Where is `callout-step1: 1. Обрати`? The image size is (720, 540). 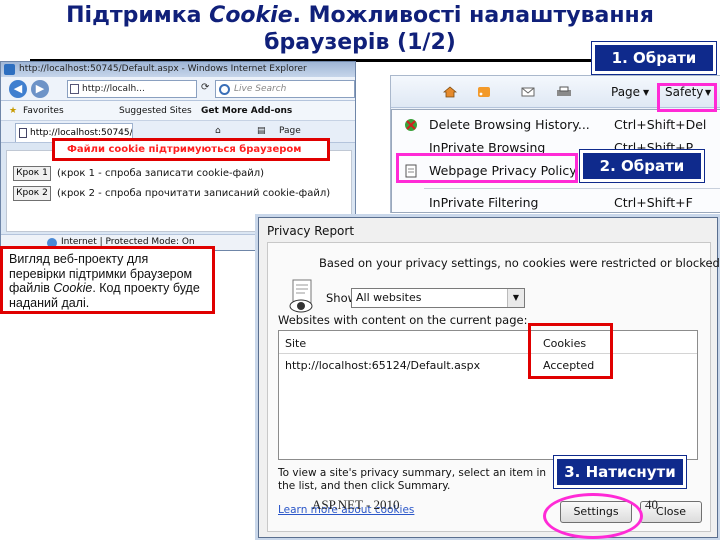
callout-step1: 1. Обрати is located at coordinates (654, 58).